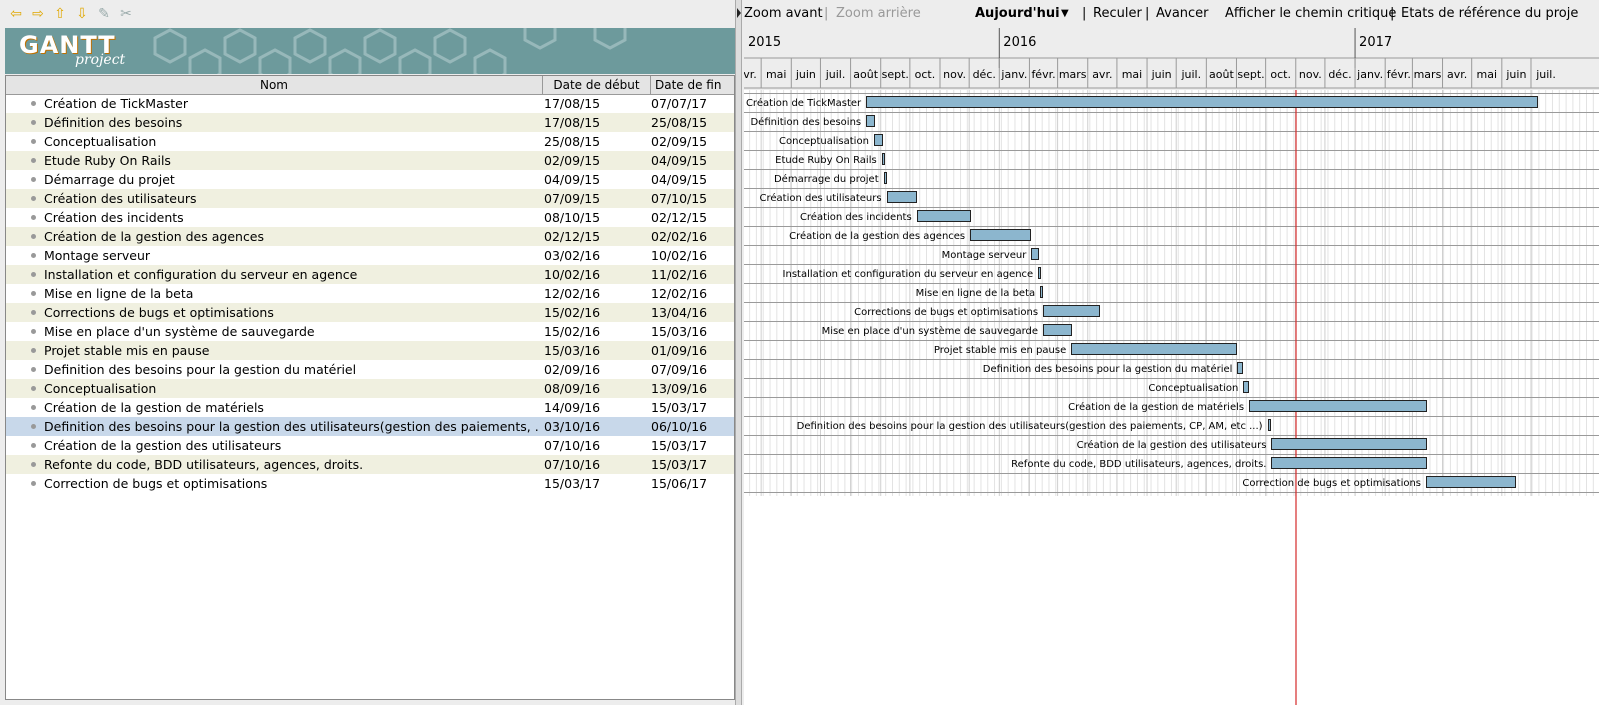  Describe the element at coordinates (1182, 14) in the screenshot. I see `forward-button: Avancer` at that location.